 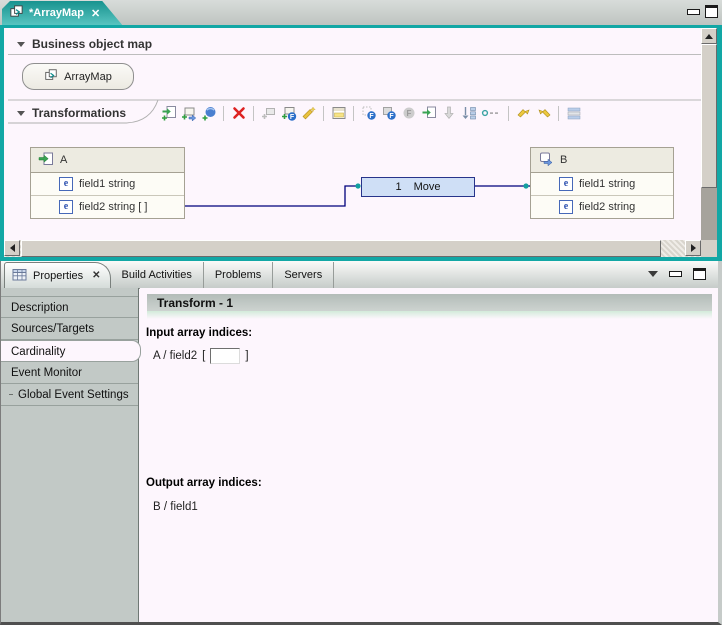 What do you see at coordinates (46, 373) in the screenshot?
I see `sidebar-item-label: Event Monitor` at bounding box center [46, 373].